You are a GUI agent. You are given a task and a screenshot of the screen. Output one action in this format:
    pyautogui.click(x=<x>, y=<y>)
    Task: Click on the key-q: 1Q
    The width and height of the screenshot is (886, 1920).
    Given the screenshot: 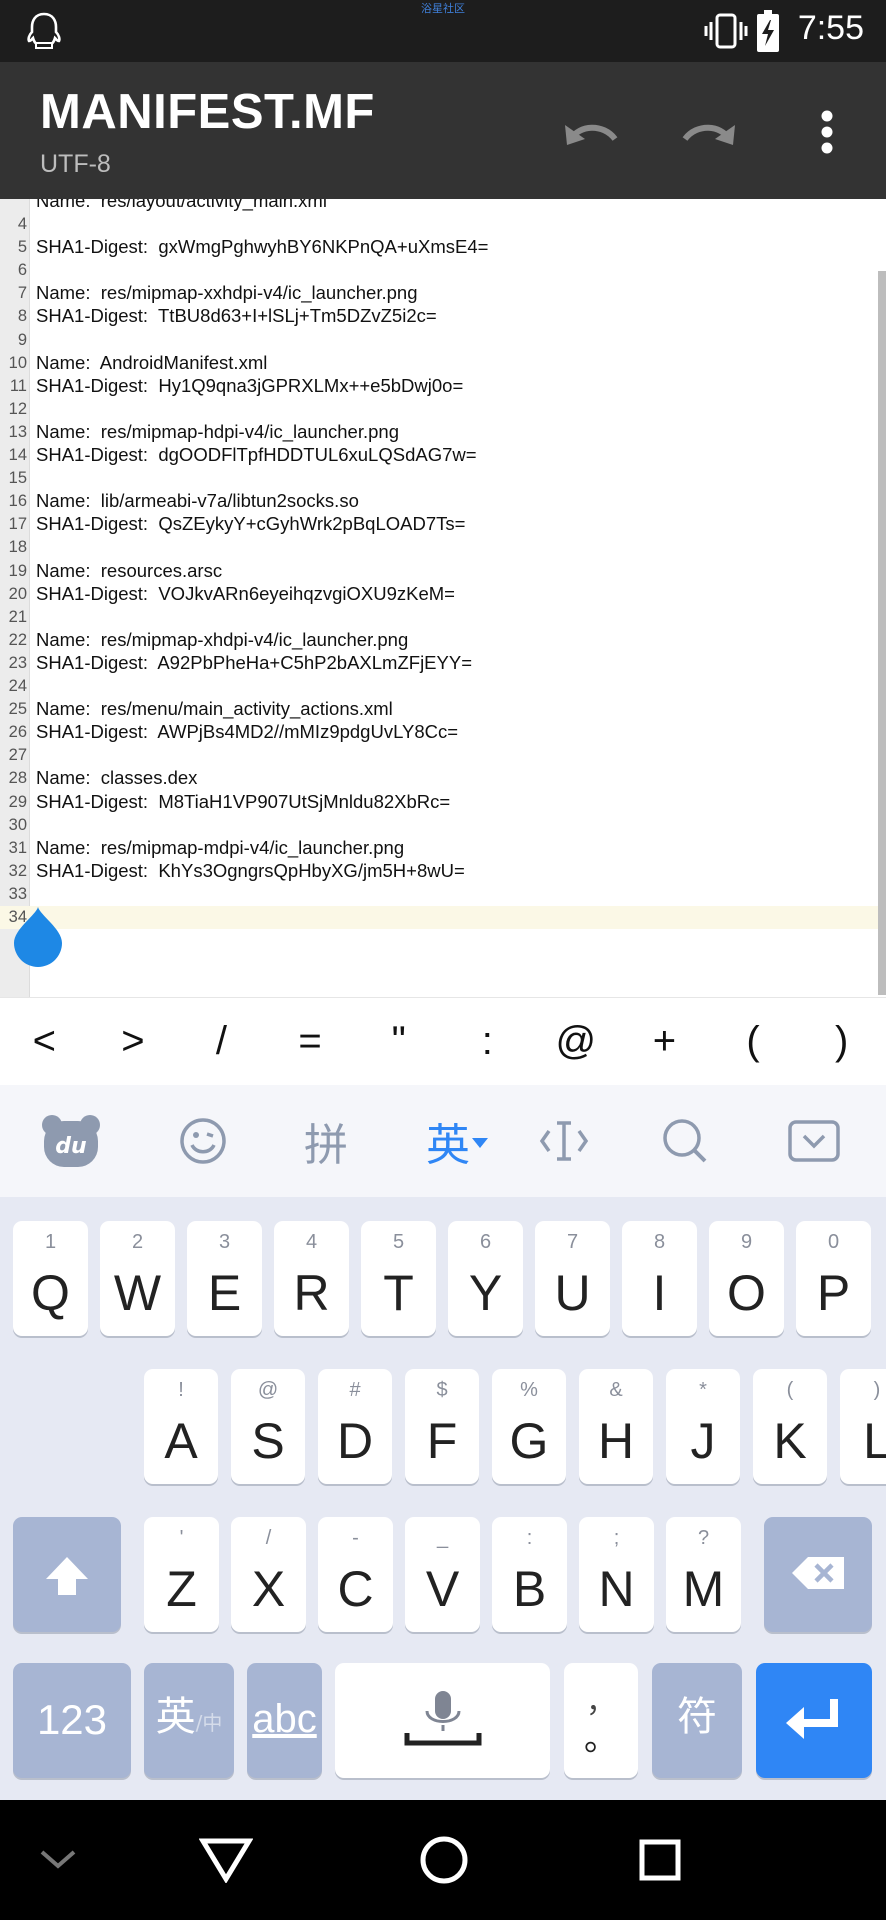 What is the action you would take?
    pyautogui.click(x=50, y=1278)
    